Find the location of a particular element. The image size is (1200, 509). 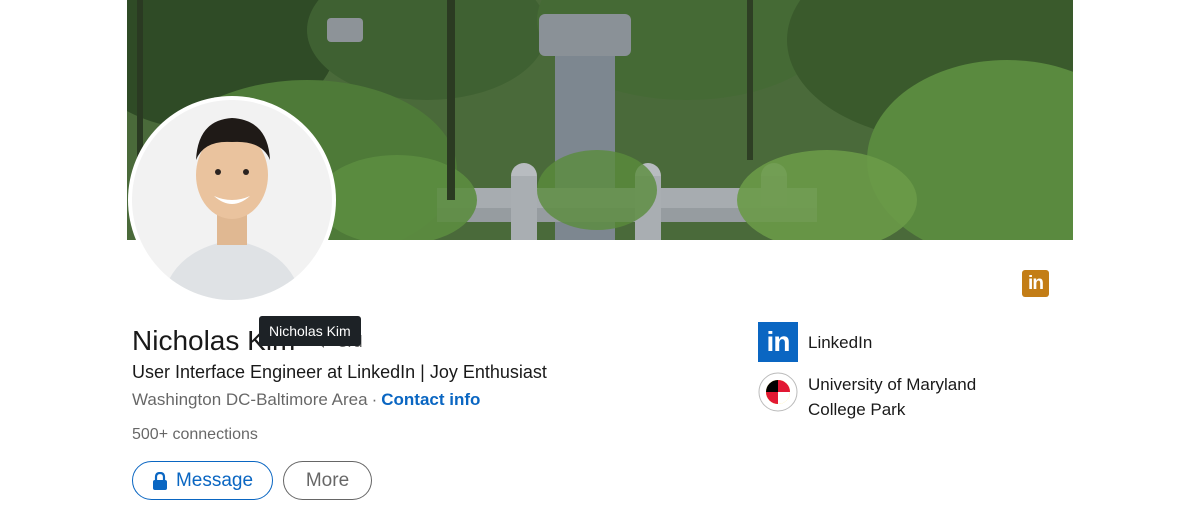

more-button: More is located at coordinates (327, 480).